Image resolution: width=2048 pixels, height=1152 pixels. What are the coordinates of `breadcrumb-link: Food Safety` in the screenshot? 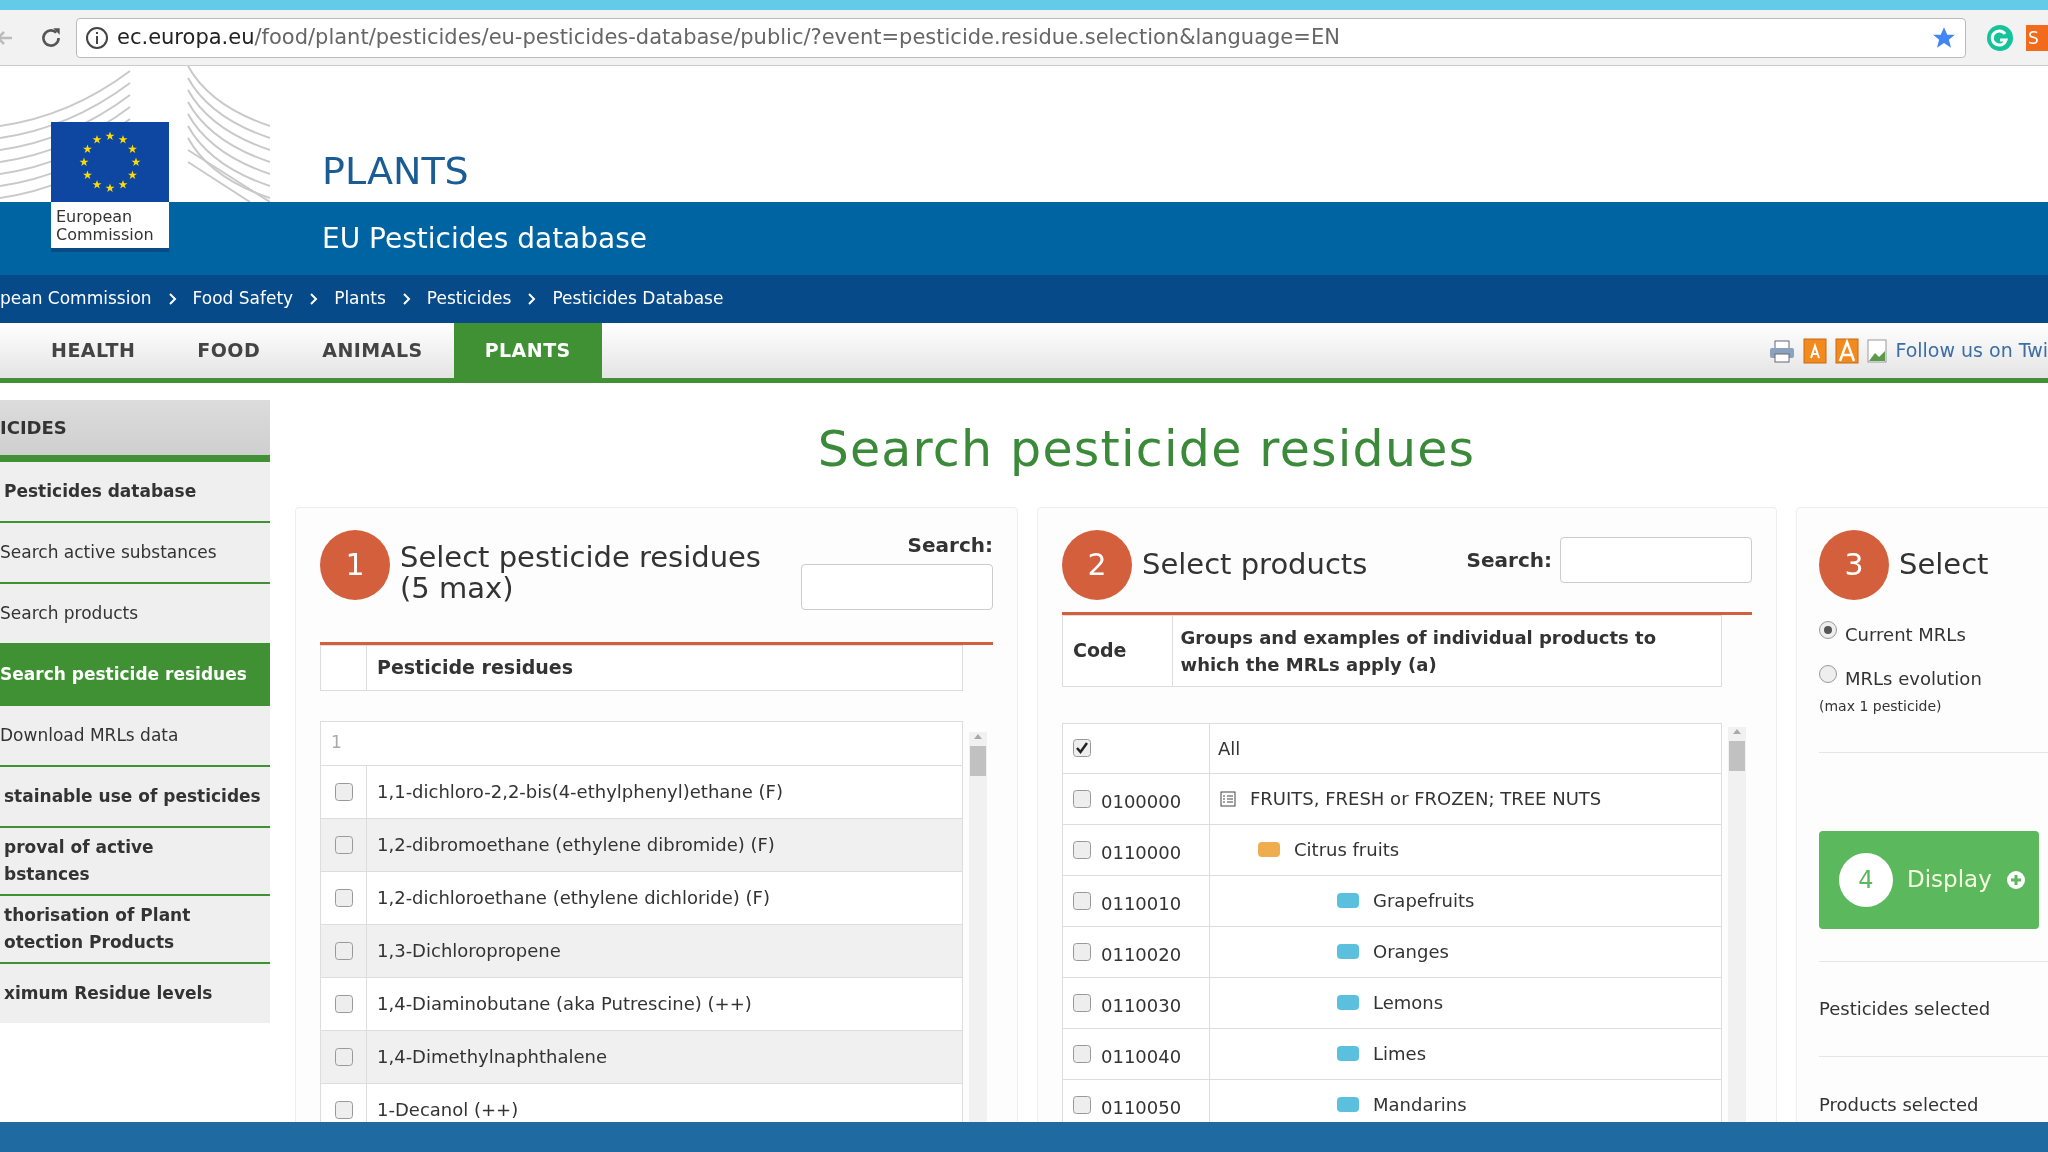 It's located at (243, 299).